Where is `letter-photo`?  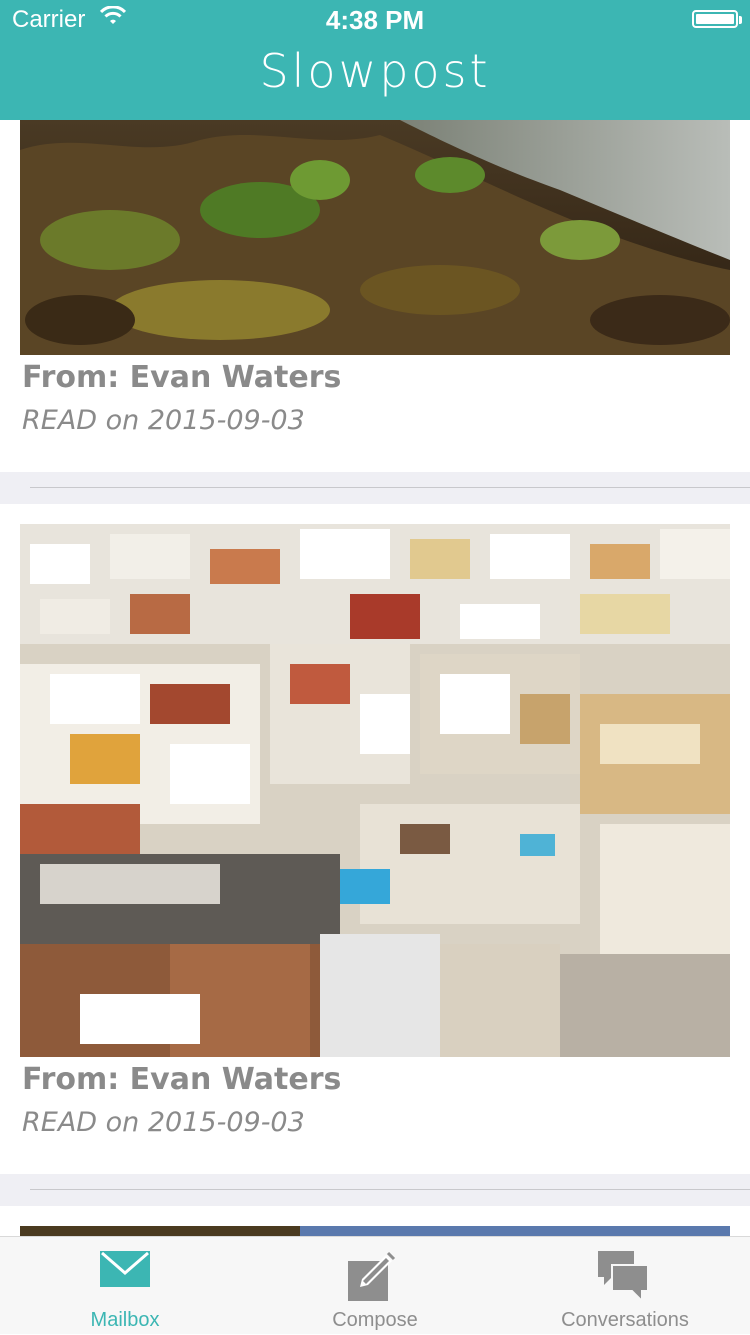 letter-photo is located at coordinates (375, 1231).